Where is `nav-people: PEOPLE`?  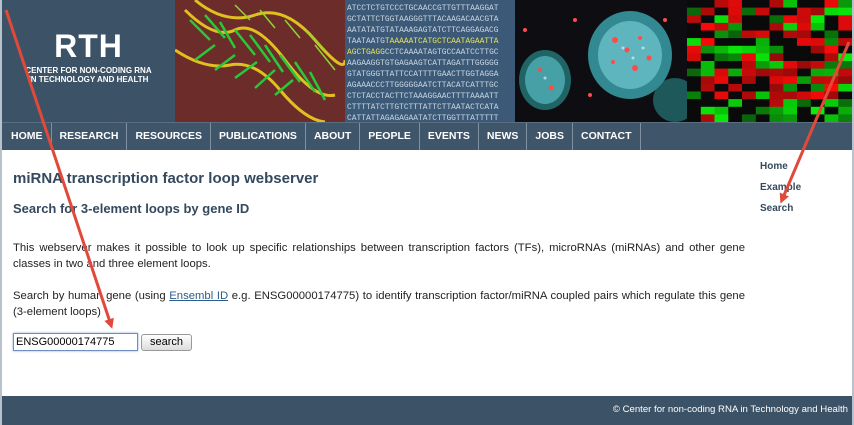 nav-people: PEOPLE is located at coordinates (390, 136).